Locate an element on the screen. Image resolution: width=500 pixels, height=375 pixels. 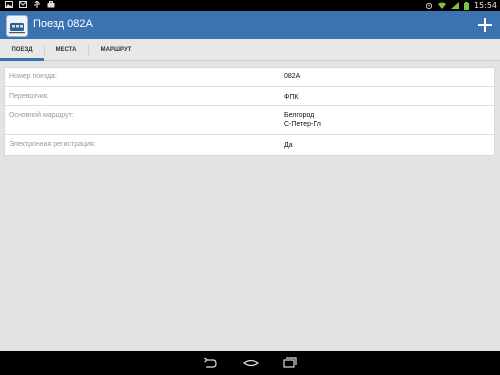
detail-row-eregistration: Электронная регистрация: Да is located at coordinates (249, 145).